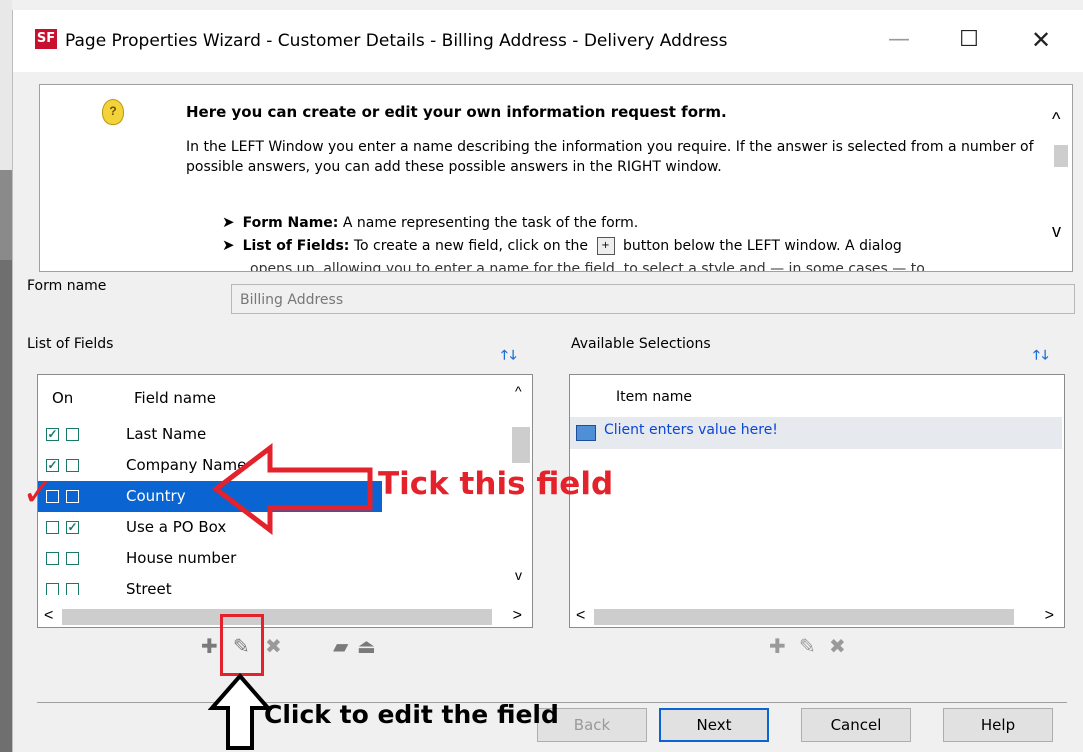 Image resolution: width=1083 pixels, height=752 pixels. I want to click on list-item: Client enters value here!, so click(816, 433).